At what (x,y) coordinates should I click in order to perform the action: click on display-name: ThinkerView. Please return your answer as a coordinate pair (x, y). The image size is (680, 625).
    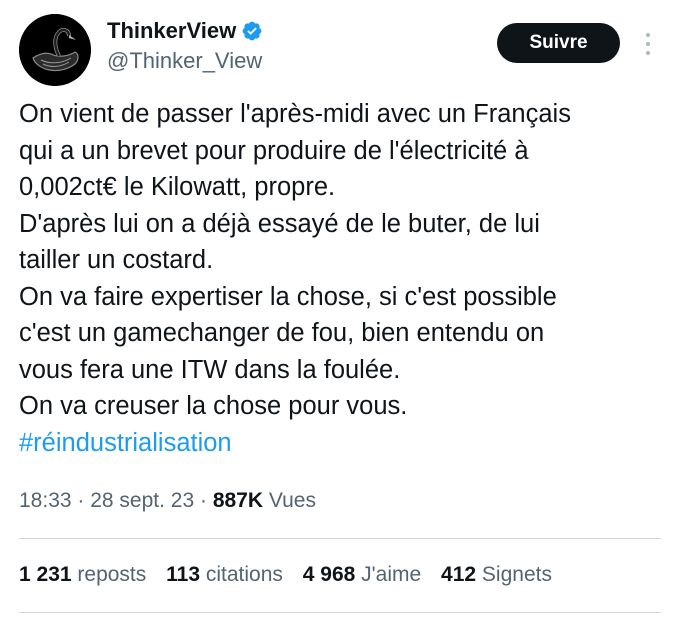
    Looking at the image, I should click on (171, 31).